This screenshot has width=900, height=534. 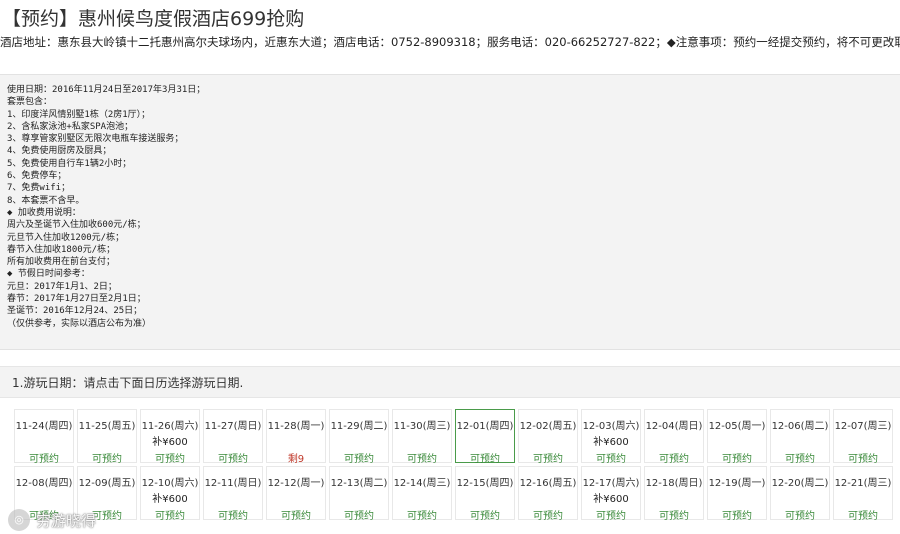 I want to click on package-info-line: 1、印度洋风情别墅1栋（2房1厅）；, so click(x=79, y=114).